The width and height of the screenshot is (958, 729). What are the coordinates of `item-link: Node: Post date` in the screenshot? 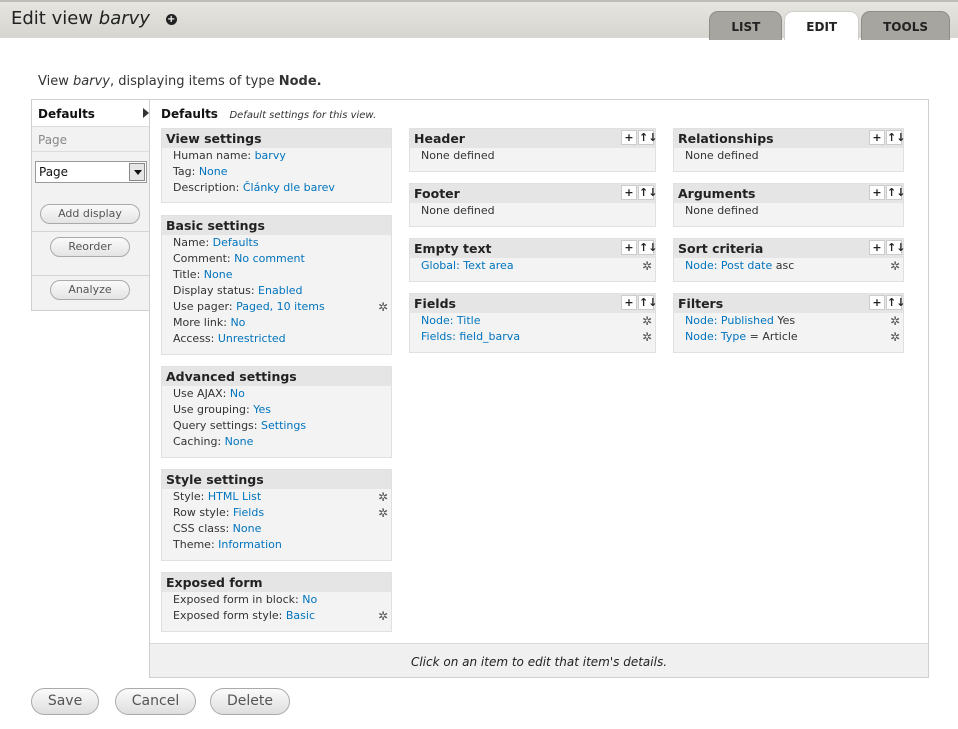 It's located at (728, 265).